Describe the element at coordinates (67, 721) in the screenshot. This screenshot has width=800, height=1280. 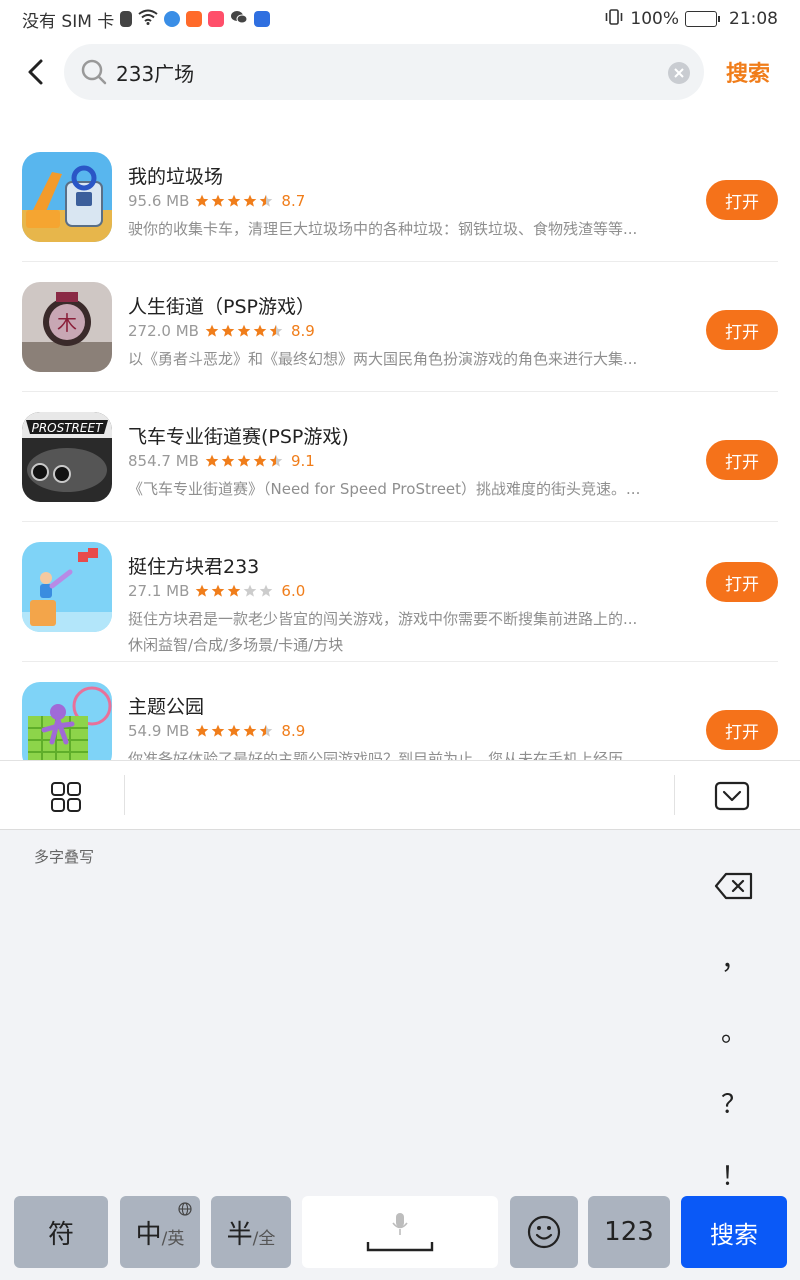
I see `app-icon-theme-park` at that location.